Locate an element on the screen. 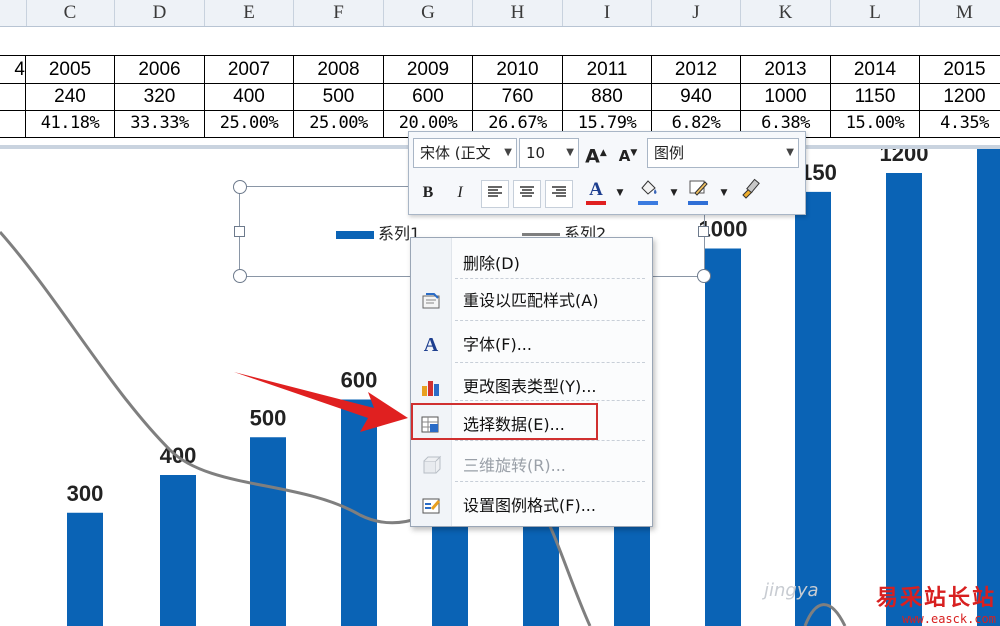 The height and width of the screenshot is (626, 1000). watermark-url: www.easck.com is located at coordinates (949, 619).